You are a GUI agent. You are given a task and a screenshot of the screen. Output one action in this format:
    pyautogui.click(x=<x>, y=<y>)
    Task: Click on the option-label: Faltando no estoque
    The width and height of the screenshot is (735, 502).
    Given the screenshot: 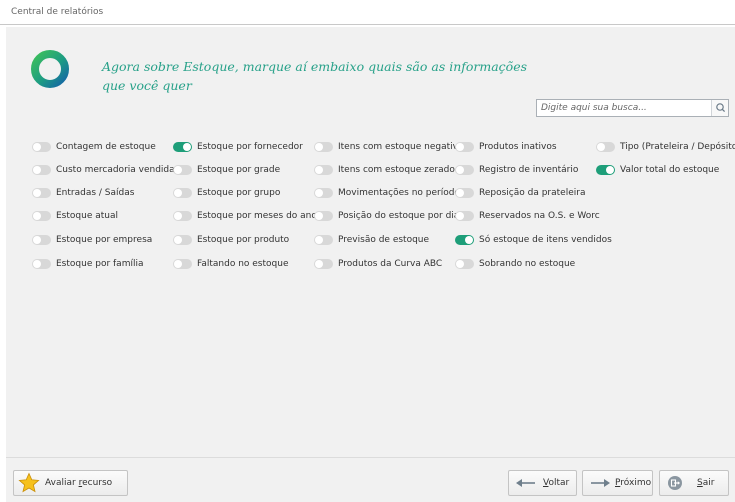 What is the action you would take?
    pyautogui.click(x=243, y=264)
    